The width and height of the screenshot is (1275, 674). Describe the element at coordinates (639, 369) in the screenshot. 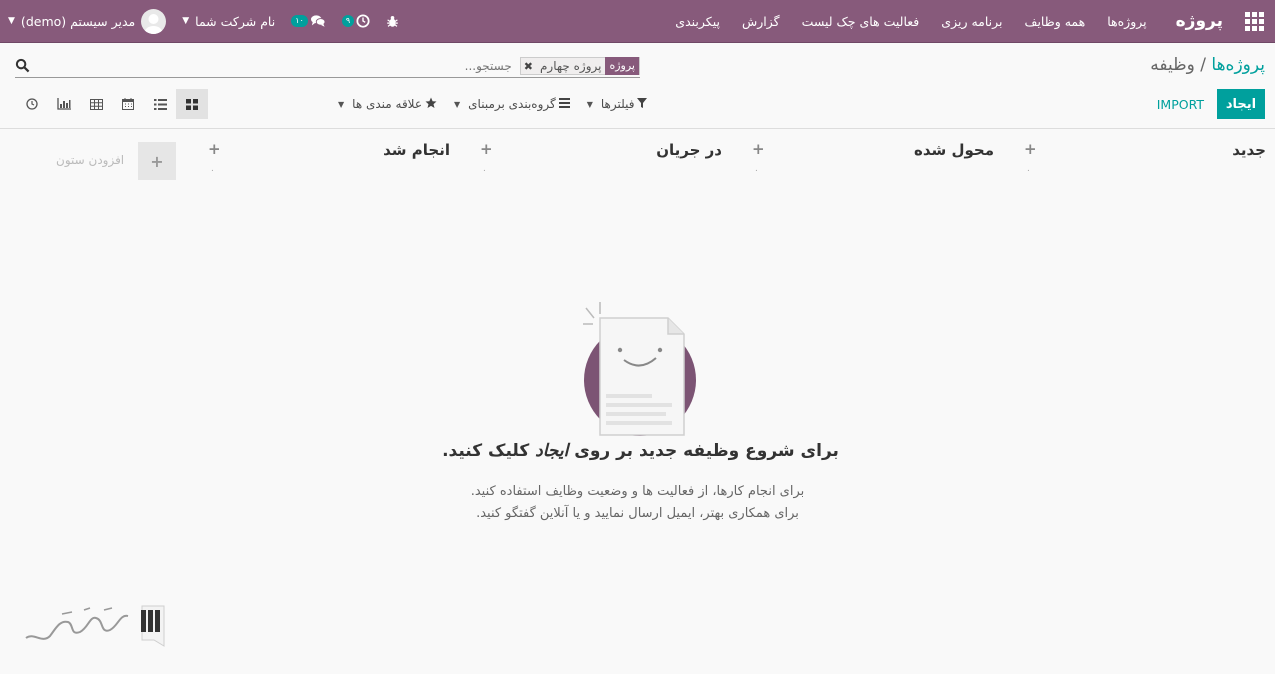

I see `empty-document-illustration` at that location.